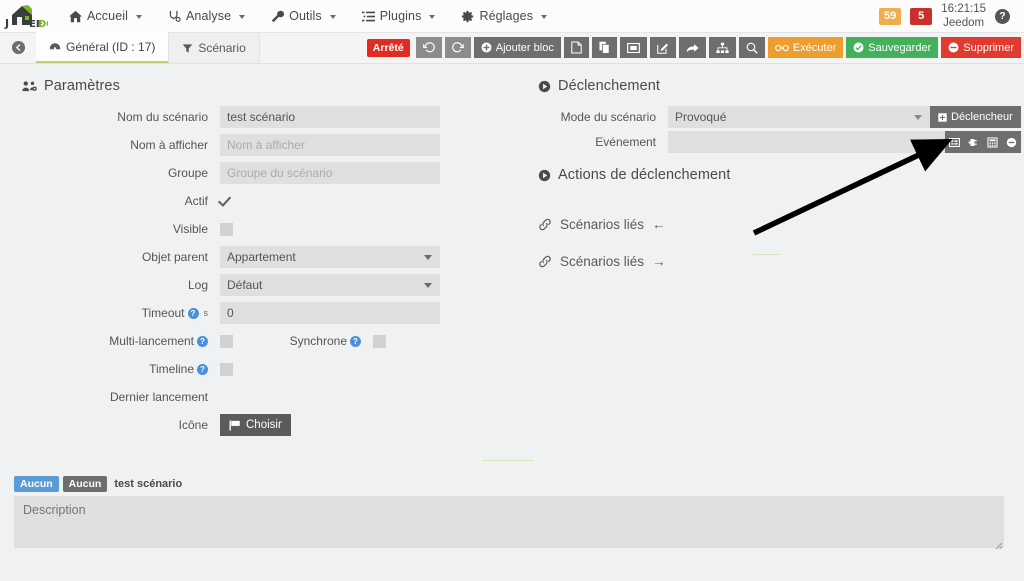 The image size is (1024, 581). Describe the element at coordinates (545, 224) in the screenshot. I see `link-icon` at that location.